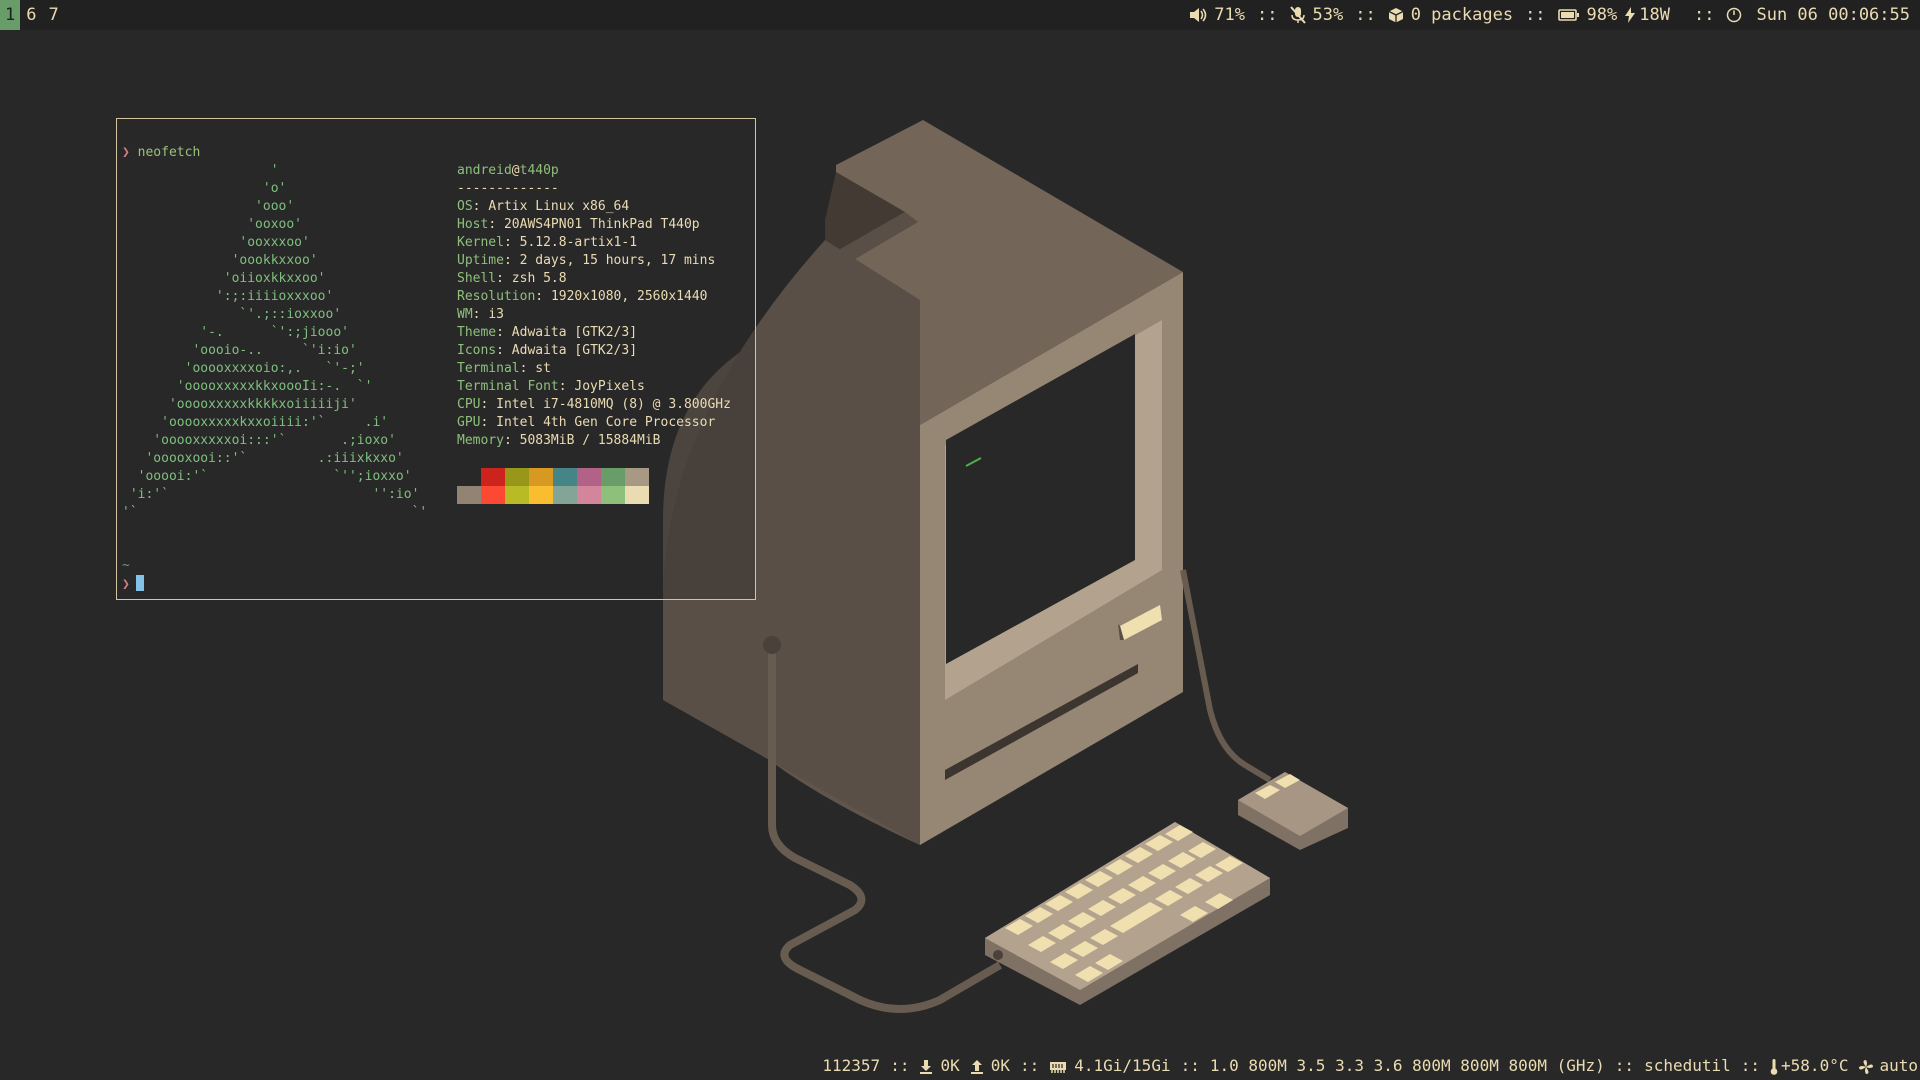 The height and width of the screenshot is (1080, 1920). Describe the element at coordinates (1226, 676) in the screenshot. I see `mouse-cable` at that location.